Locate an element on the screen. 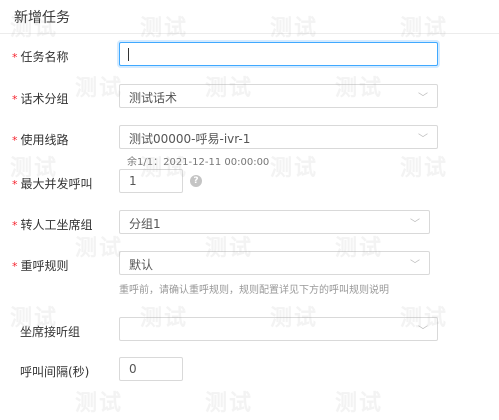 The height and width of the screenshot is (420, 499). task-name-input is located at coordinates (278, 54).